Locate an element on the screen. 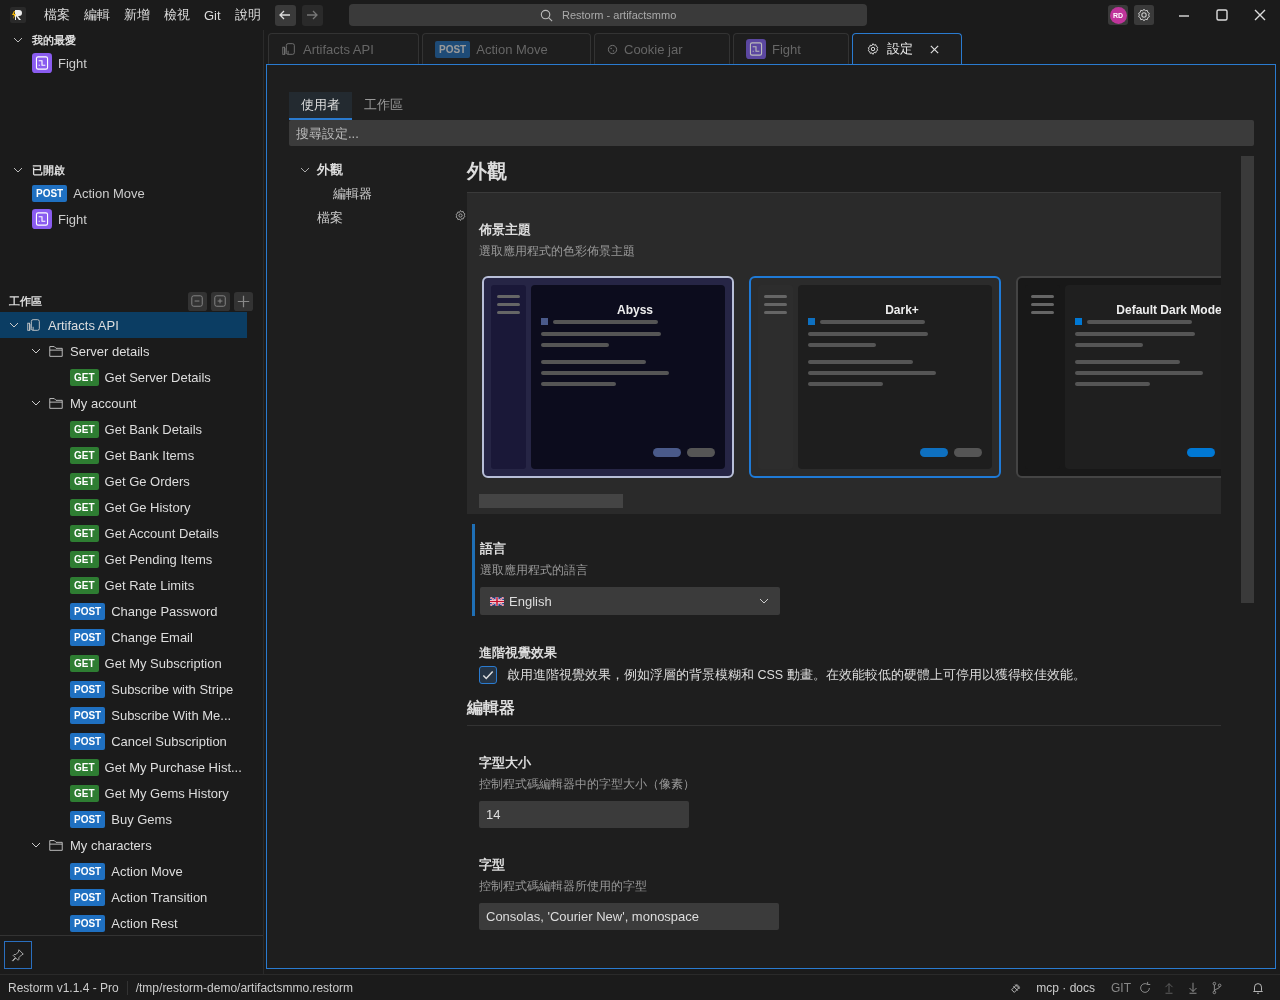  tree-item: GET Get Ge Orders is located at coordinates (123, 481).